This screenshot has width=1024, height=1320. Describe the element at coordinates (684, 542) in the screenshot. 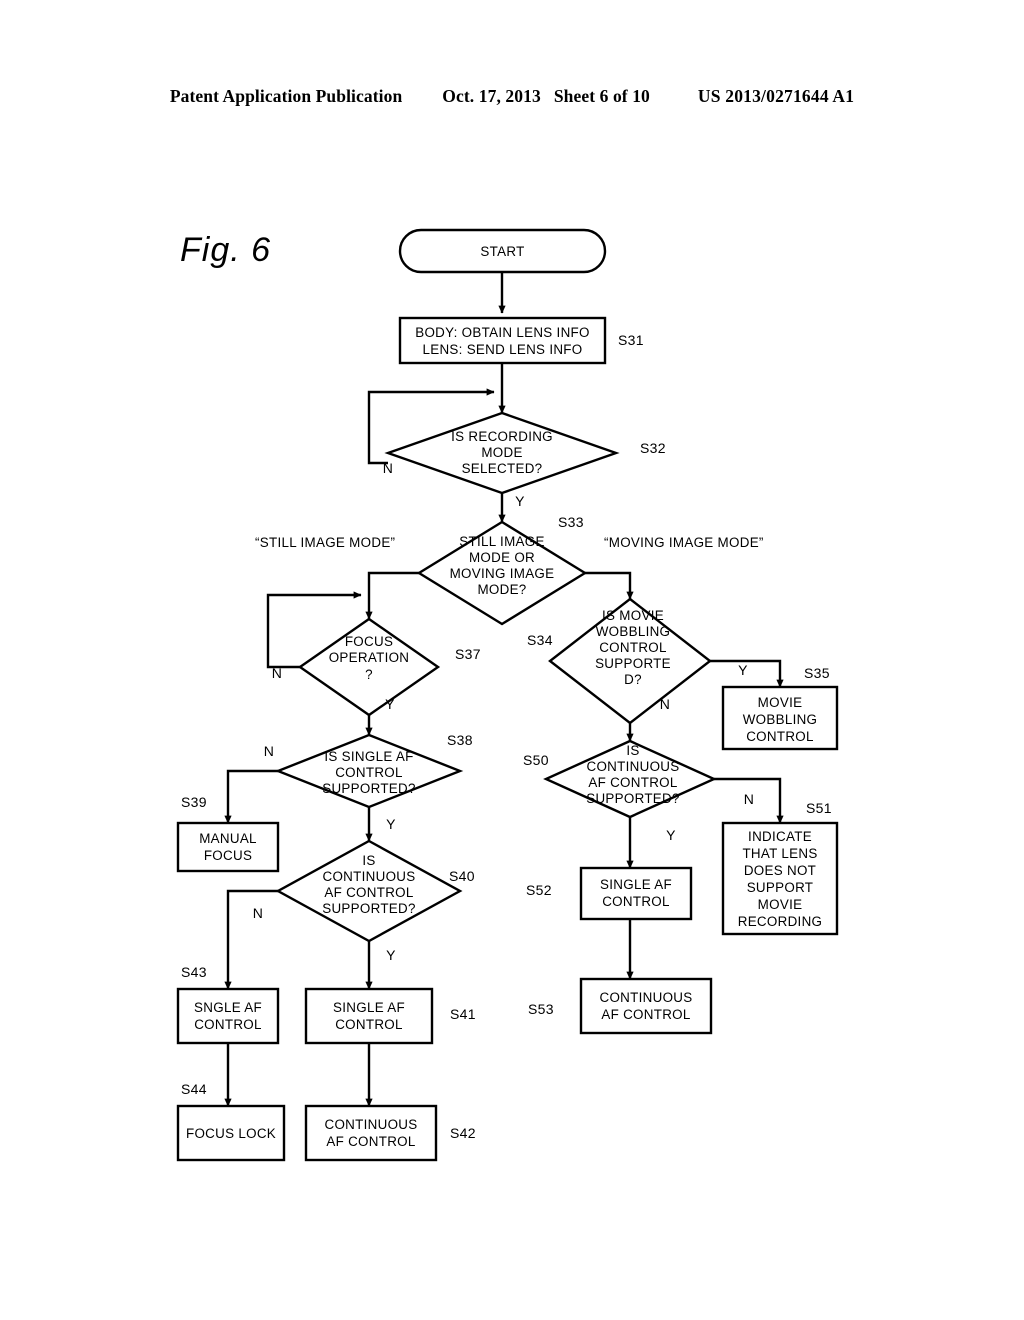

I see `mode-label-moving-image: “MOVING IMAGE MODE”` at that location.